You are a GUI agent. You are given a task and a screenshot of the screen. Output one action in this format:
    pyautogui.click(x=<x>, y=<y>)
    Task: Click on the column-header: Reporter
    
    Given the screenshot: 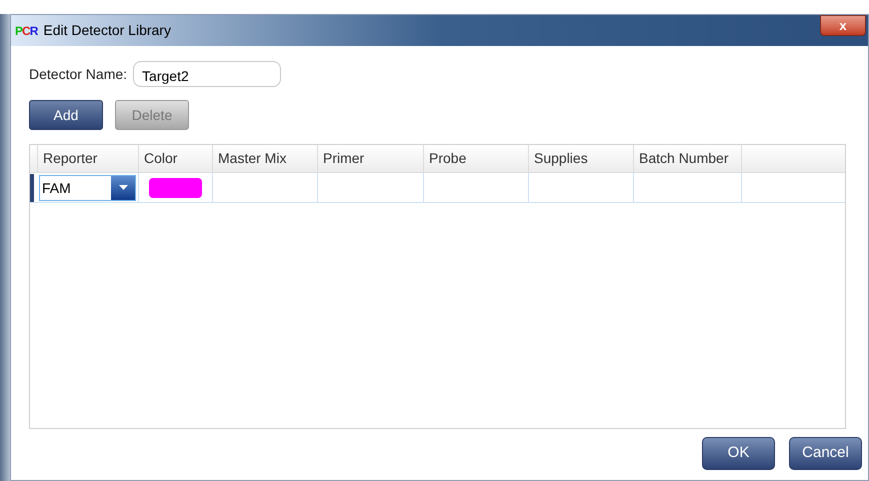 What is the action you would take?
    pyautogui.click(x=88, y=158)
    